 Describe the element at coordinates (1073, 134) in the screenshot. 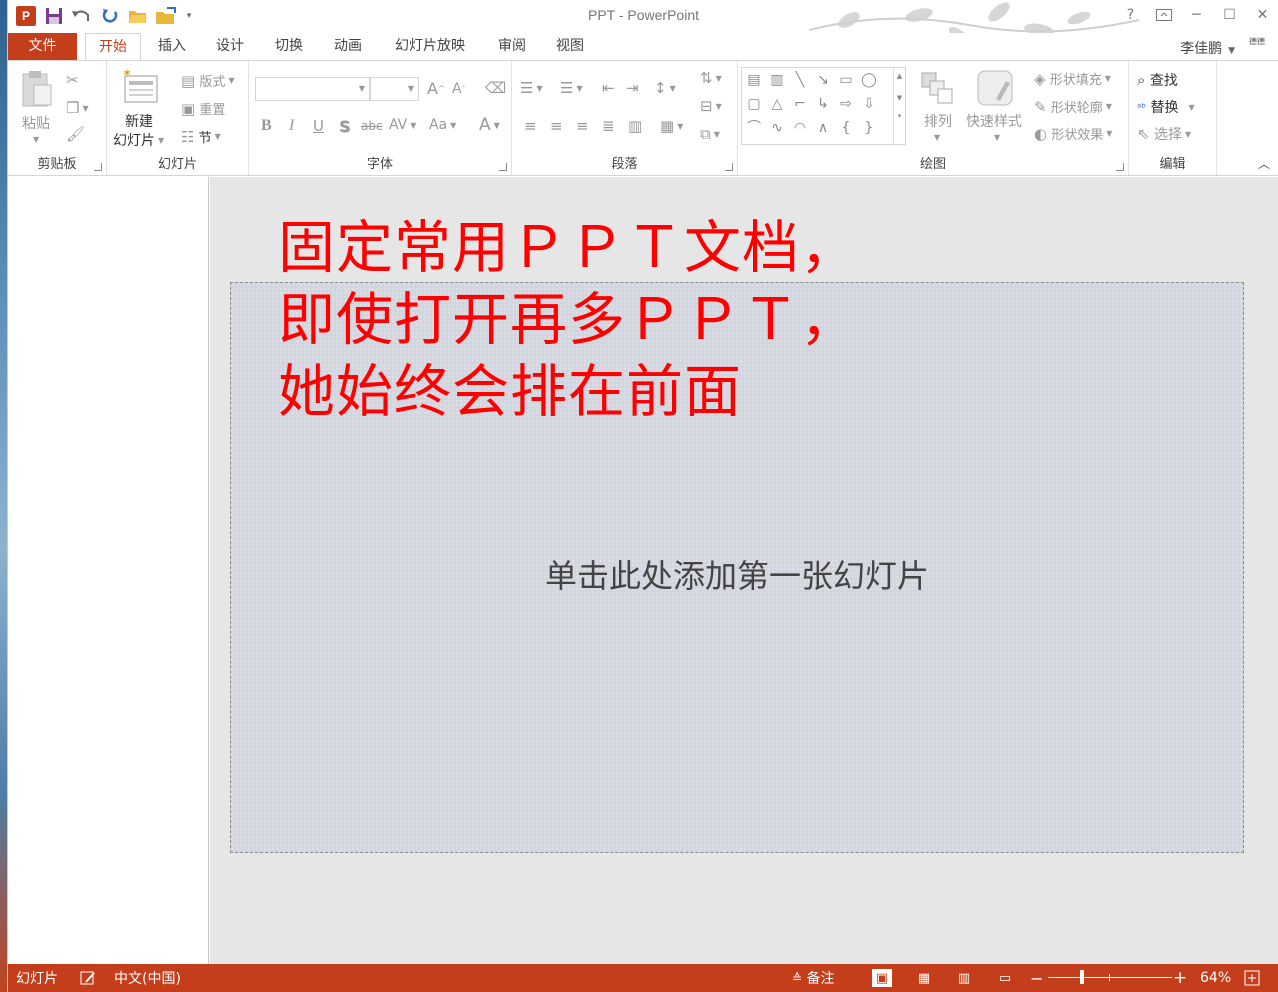

I see `shape-effects-button: ◐ 形状效果 ▼` at that location.